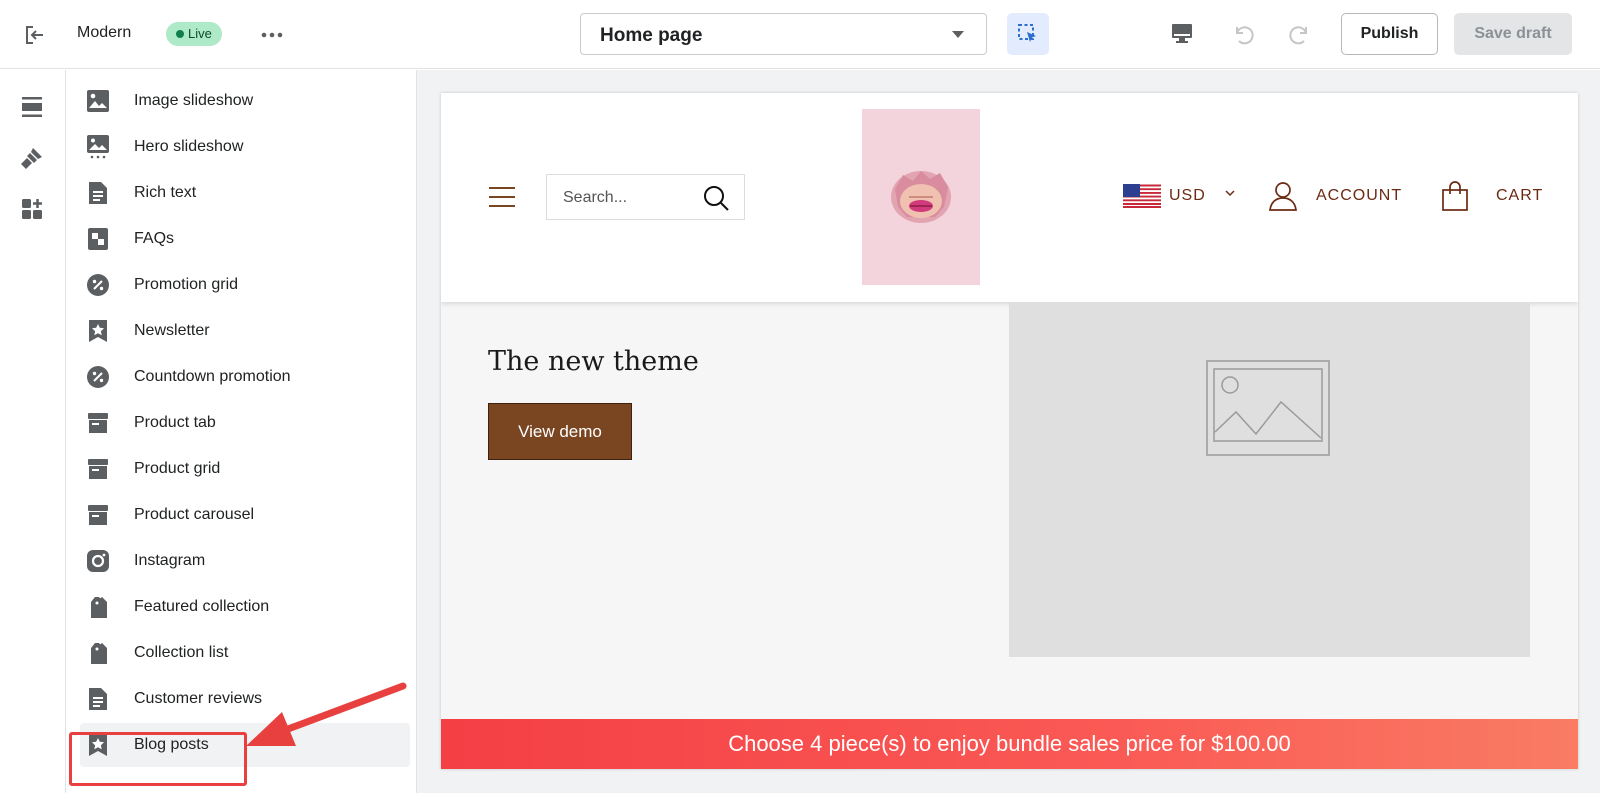 This screenshot has width=1600, height=793. What do you see at coordinates (1268, 408) in the screenshot?
I see `image-placeholder-icon` at bounding box center [1268, 408].